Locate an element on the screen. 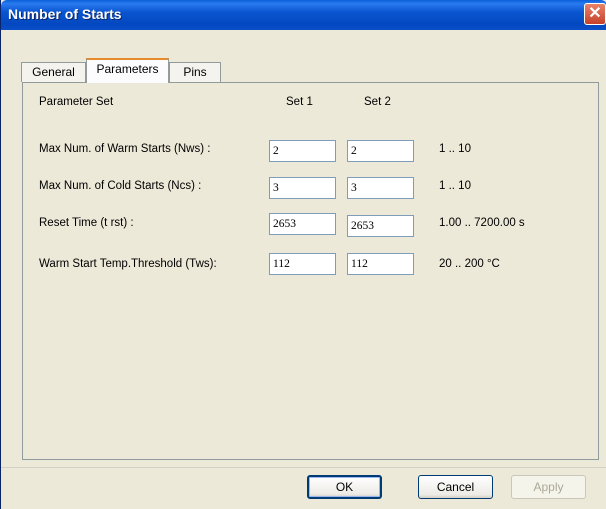 This screenshot has height=509, width=606. warm-threshold-range: 20 .. 200 °C is located at coordinates (469, 264).